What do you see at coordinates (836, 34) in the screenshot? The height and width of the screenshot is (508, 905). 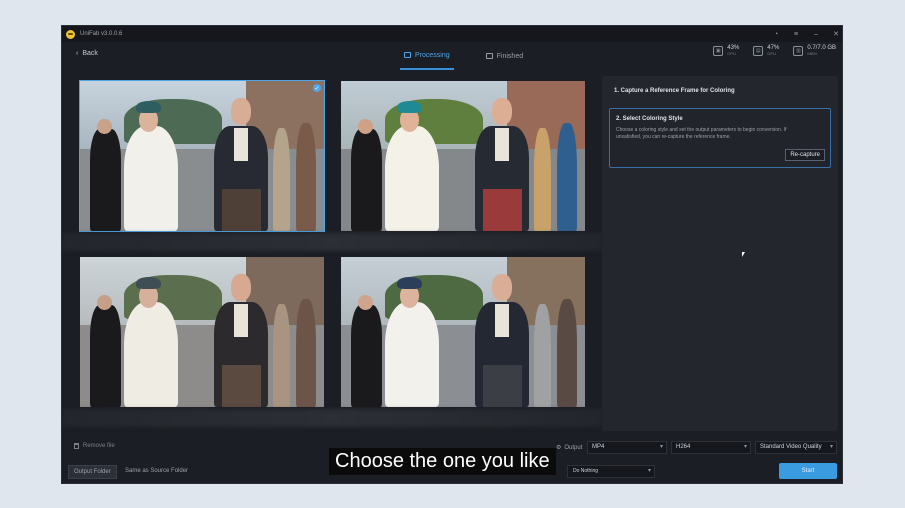 I see `close-icon: ✕` at bounding box center [836, 34].